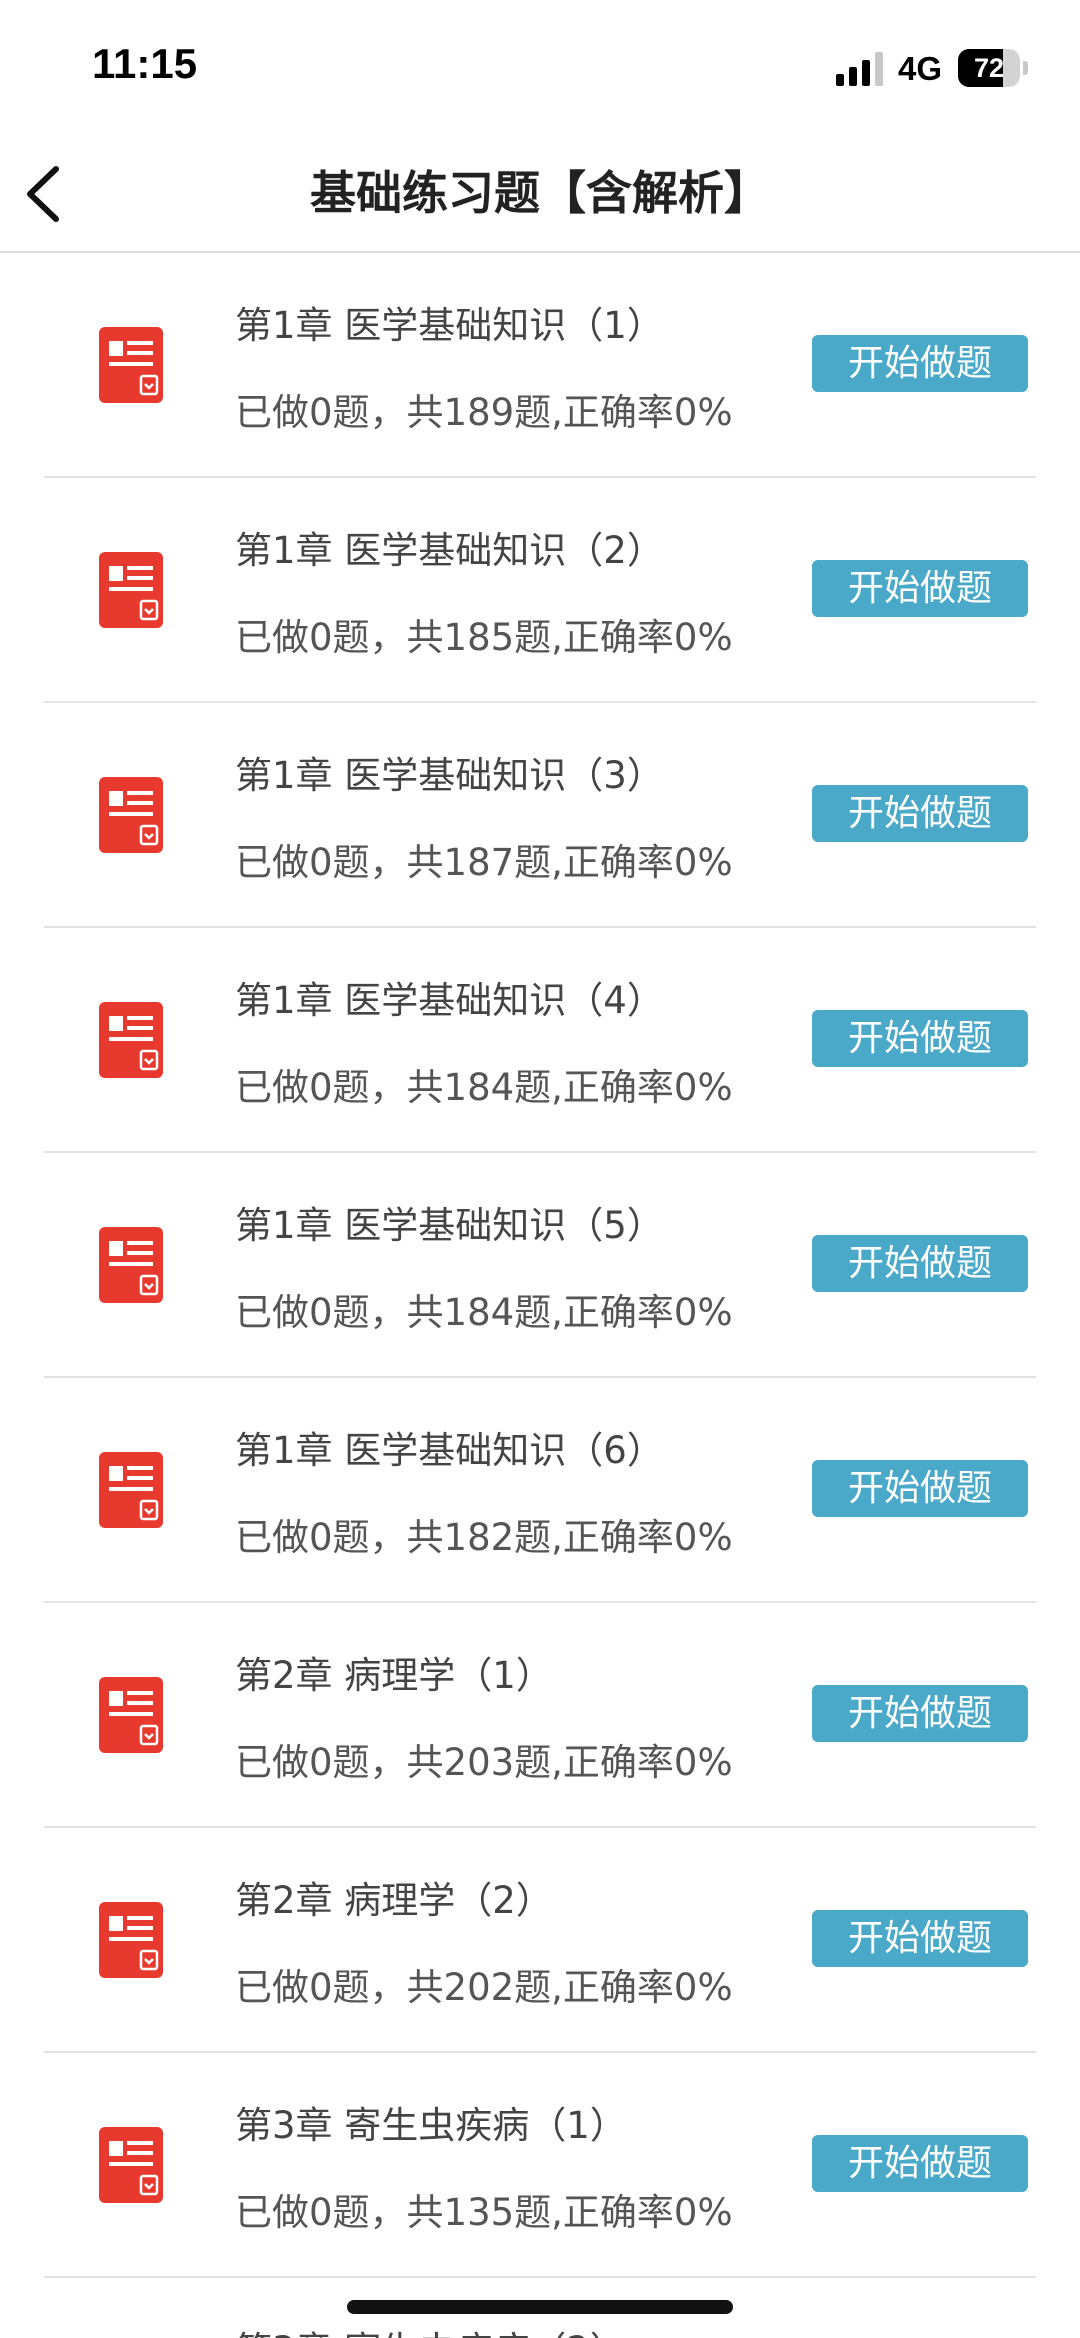 The width and height of the screenshot is (1080, 2338). Describe the element at coordinates (394, 1900) in the screenshot. I see `chapter-title: 第2章 病理学（2）` at that location.